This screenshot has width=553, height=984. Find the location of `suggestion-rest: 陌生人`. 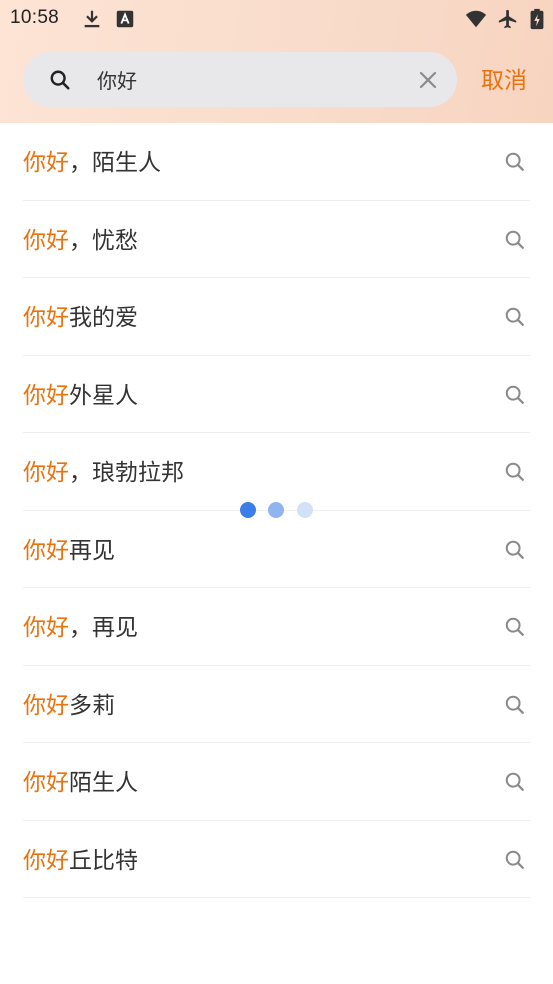

suggestion-rest: 陌生人 is located at coordinates (103, 782).